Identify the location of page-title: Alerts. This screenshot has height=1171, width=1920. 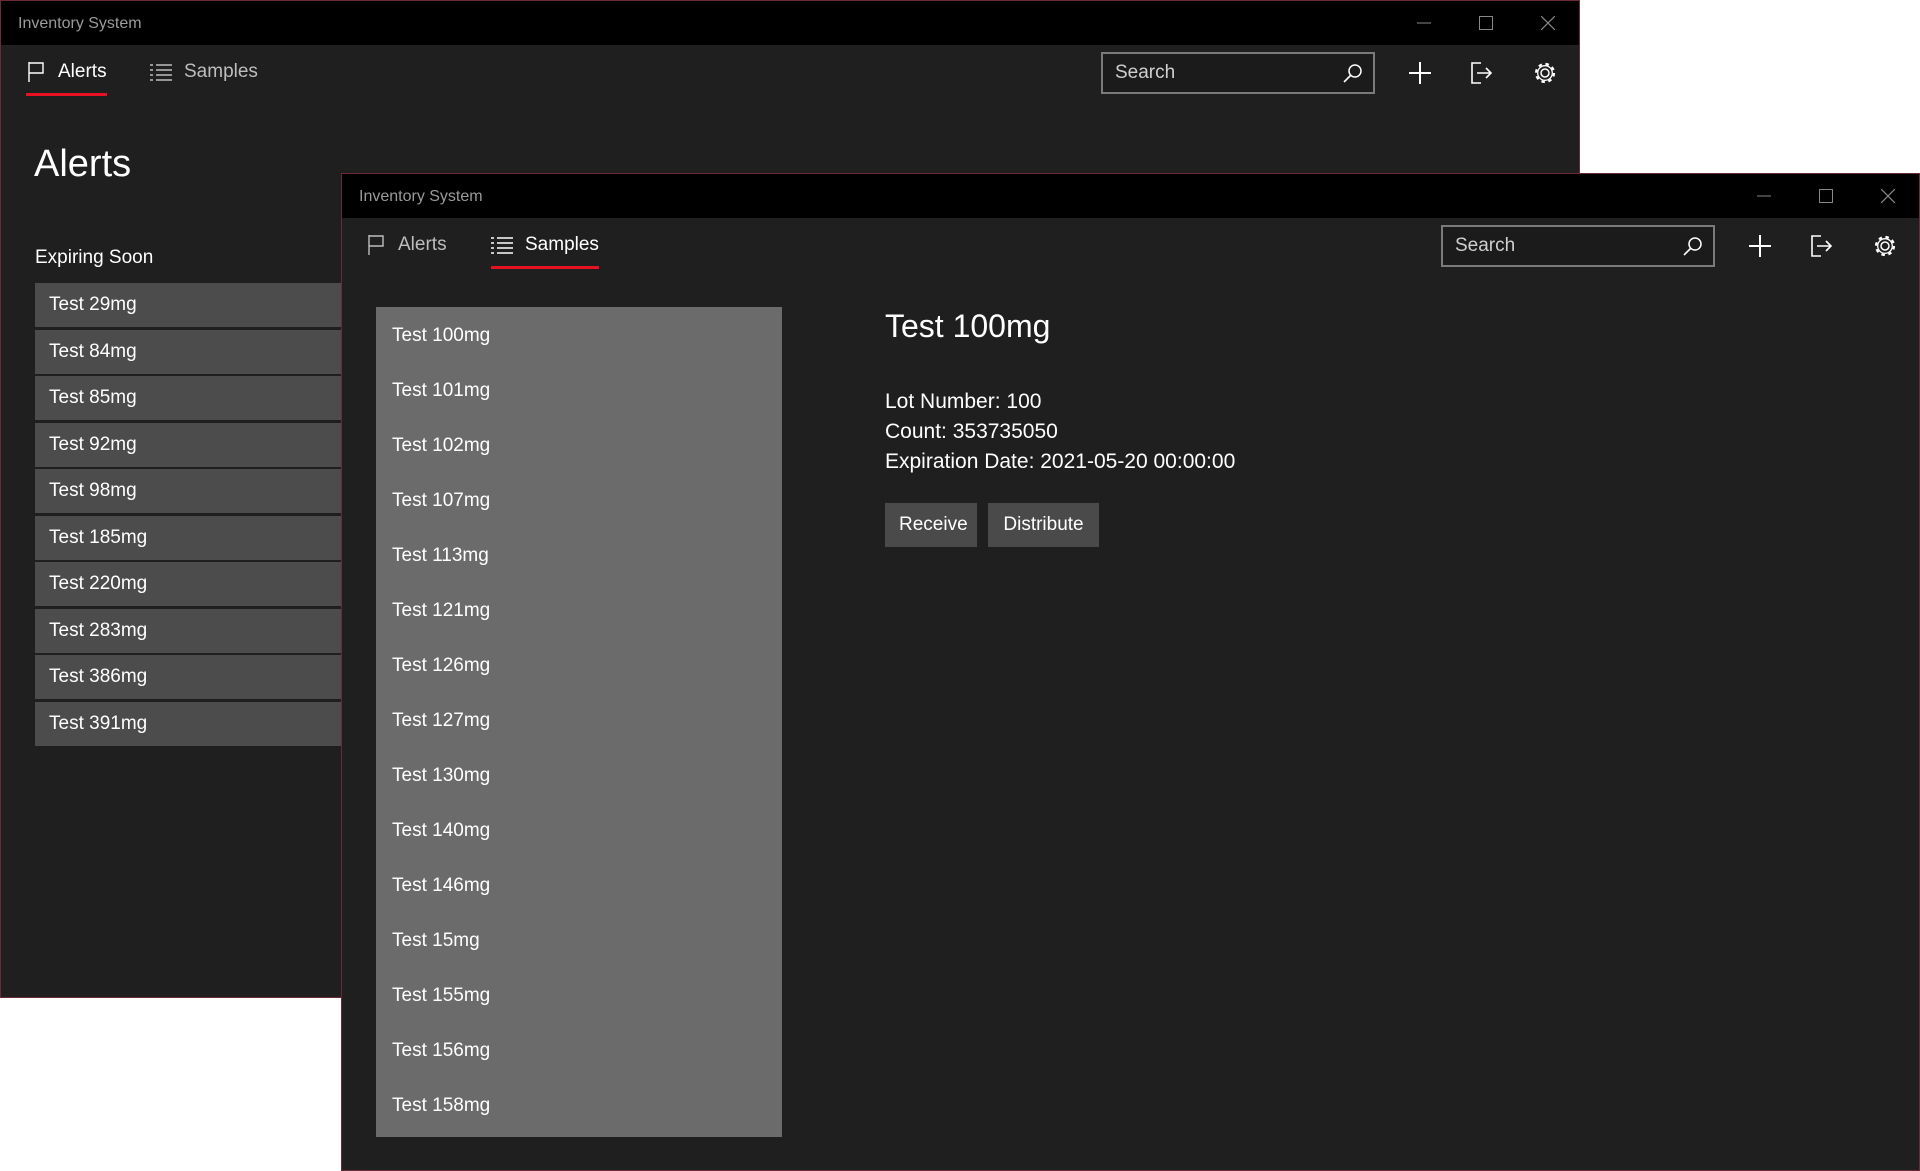
(83, 164).